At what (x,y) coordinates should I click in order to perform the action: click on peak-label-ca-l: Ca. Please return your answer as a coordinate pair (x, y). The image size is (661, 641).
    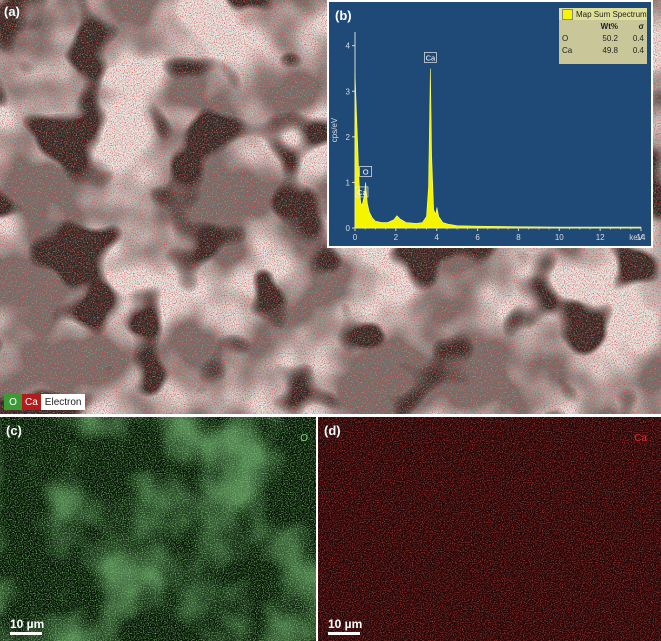
    Looking at the image, I should click on (362, 192).